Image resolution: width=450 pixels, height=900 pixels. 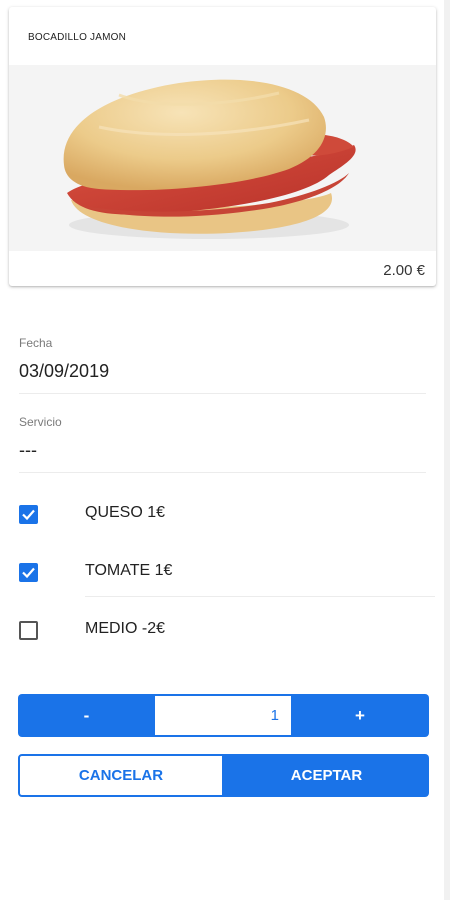 What do you see at coordinates (125, 512) in the screenshot?
I see `queso-label: QUESO 1€` at bounding box center [125, 512].